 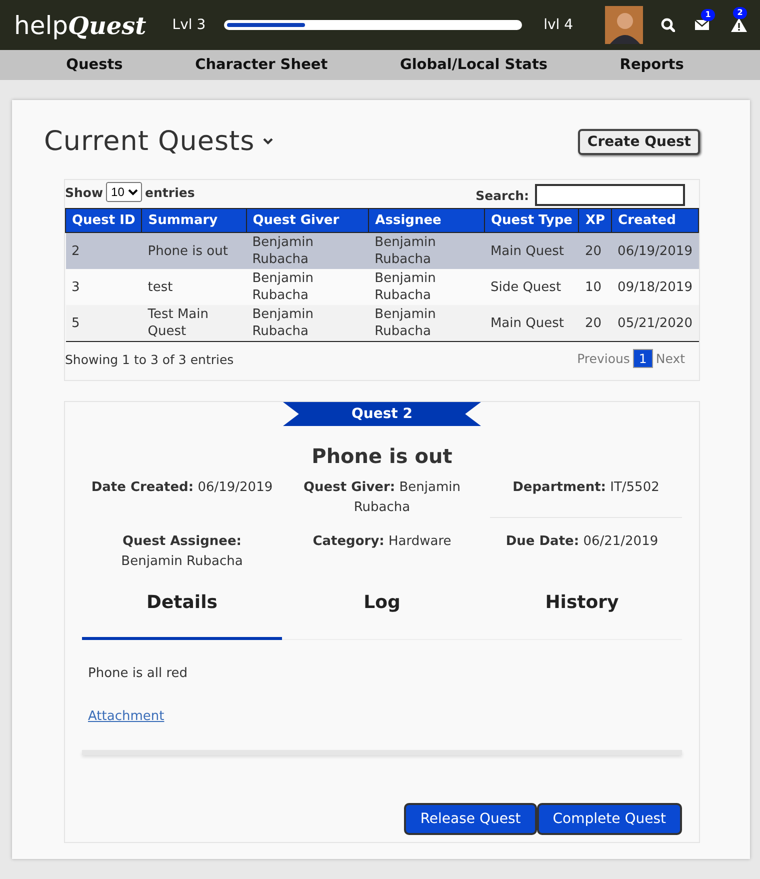 What do you see at coordinates (595, 287) in the screenshot?
I see `table-cell: 10` at bounding box center [595, 287].